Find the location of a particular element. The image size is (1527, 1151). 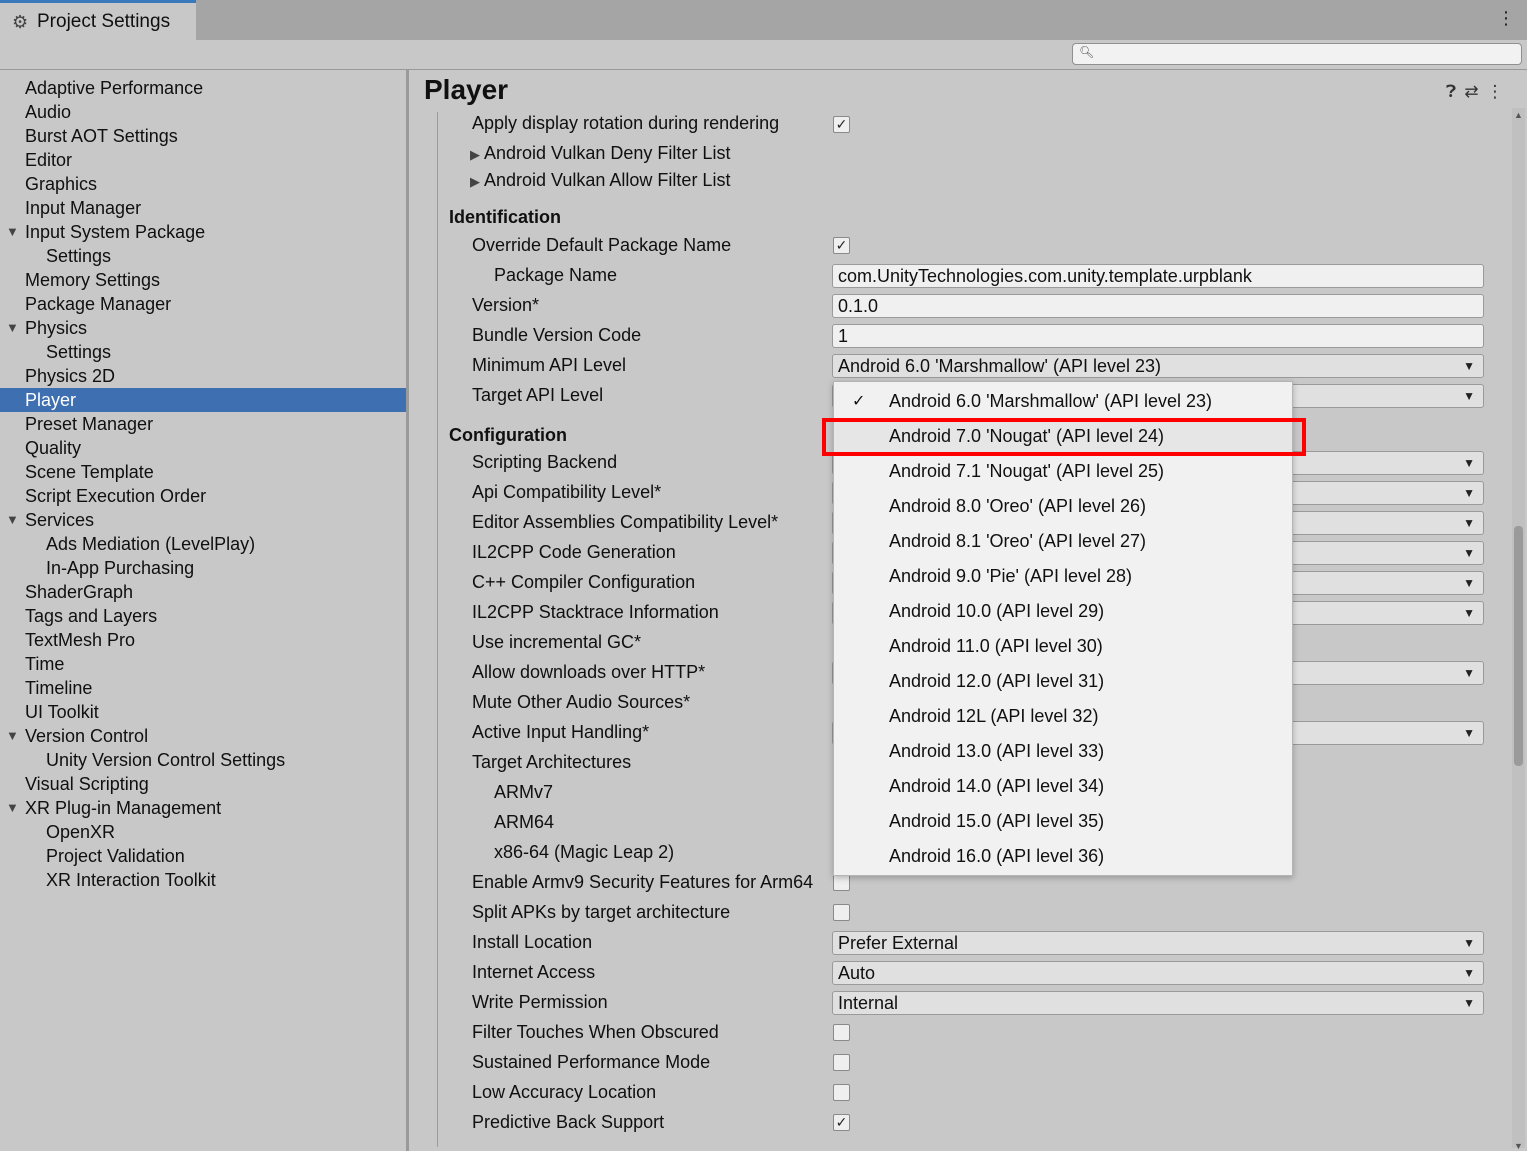

sidebar-item-label: Memory Settings is located at coordinates (93, 280).